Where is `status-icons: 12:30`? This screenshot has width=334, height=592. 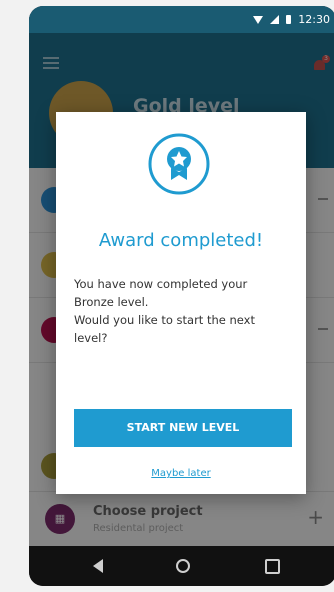 status-icons: 12:30 is located at coordinates (291, 19).